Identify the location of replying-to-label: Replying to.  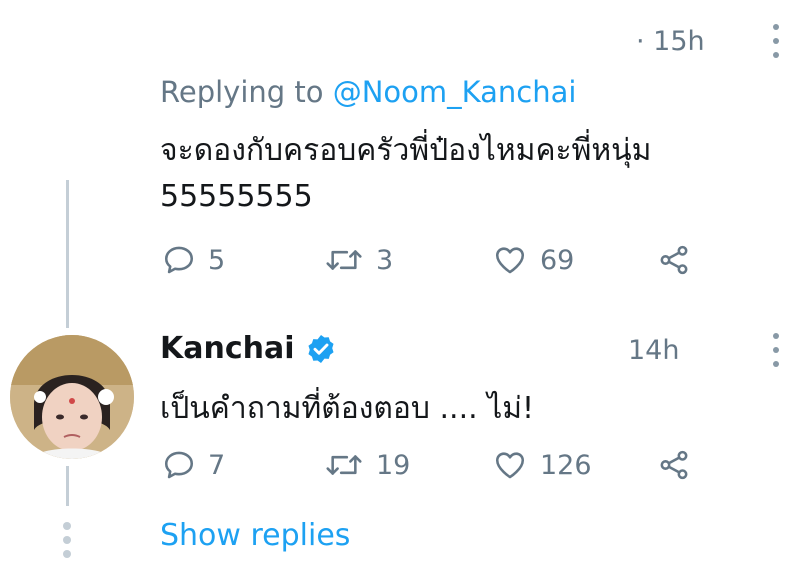
(242, 92).